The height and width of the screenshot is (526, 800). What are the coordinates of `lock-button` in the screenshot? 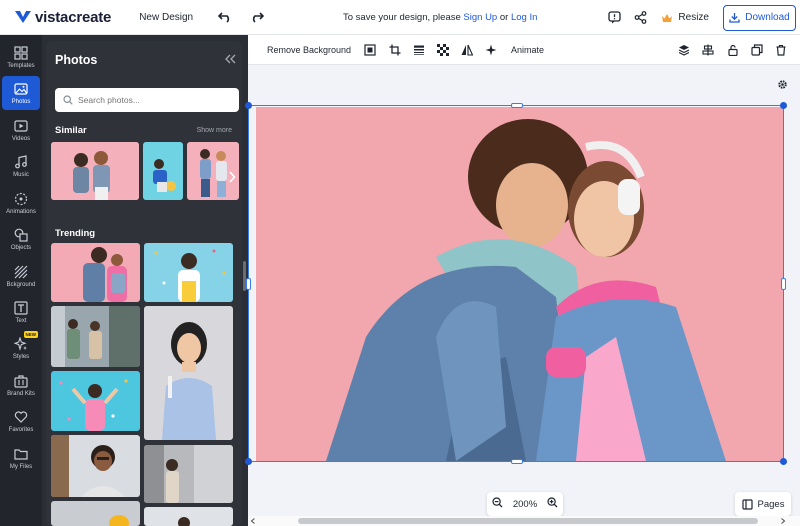 It's located at (733, 50).